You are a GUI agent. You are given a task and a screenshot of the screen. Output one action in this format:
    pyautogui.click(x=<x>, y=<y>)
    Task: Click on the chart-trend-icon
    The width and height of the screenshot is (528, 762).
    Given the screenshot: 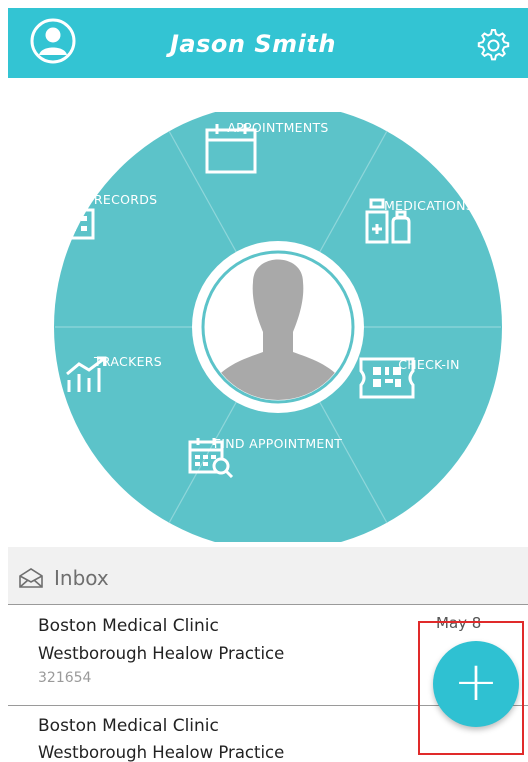 What is the action you would take?
    pyautogui.click(x=86, y=374)
    